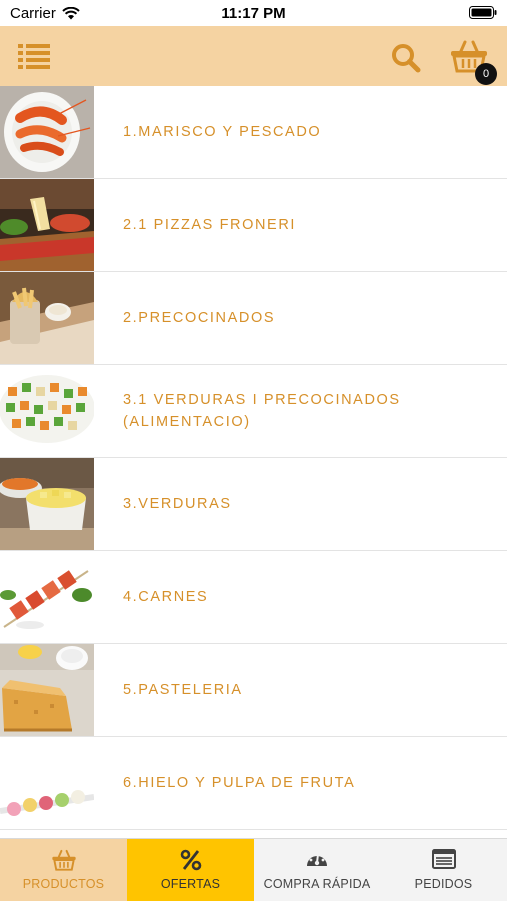 This screenshot has height=901, width=507. I want to click on category-row-pizzas: 2.1 PIZZAS FRONERI, so click(253, 225).